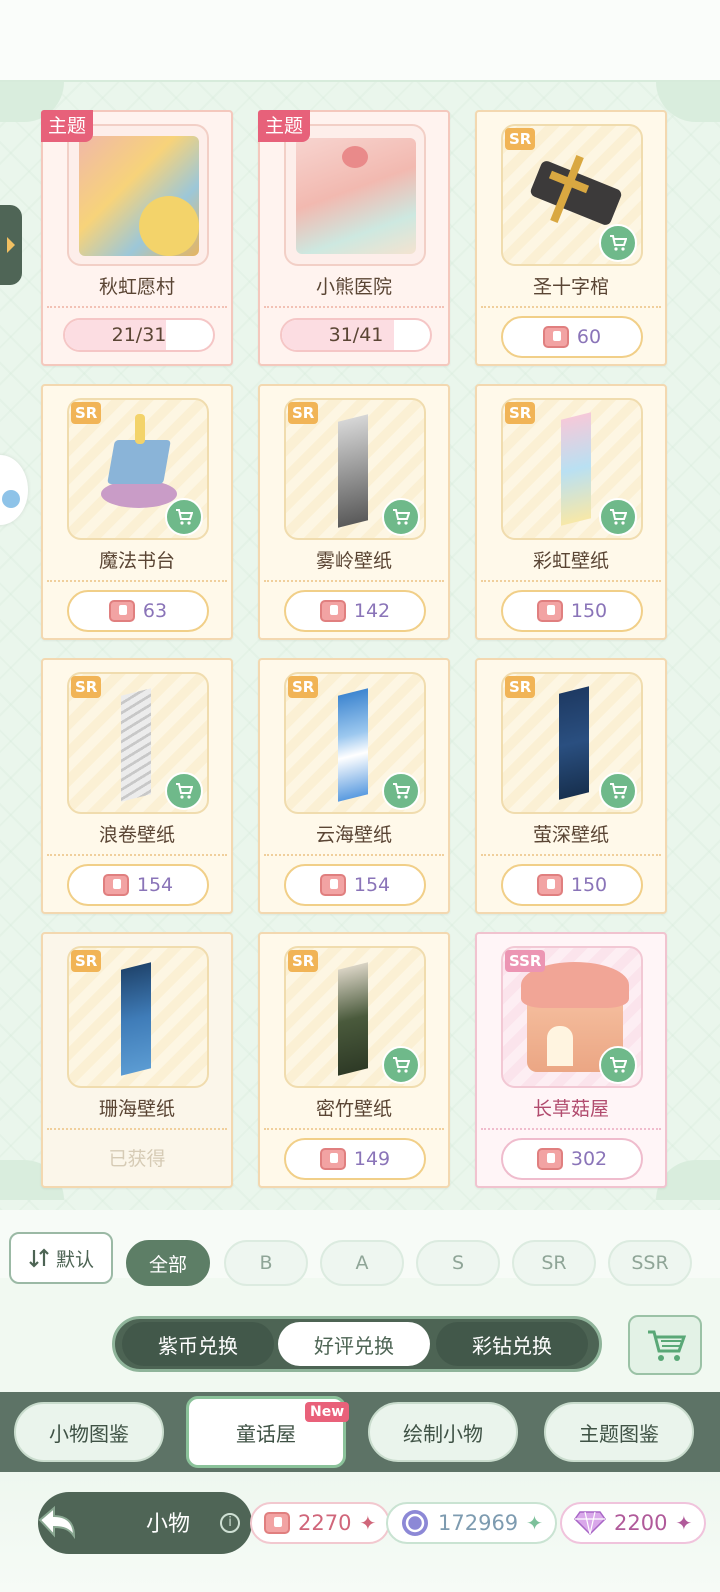  Describe the element at coordinates (353, 287) in the screenshot. I see `item-name: 小熊医院` at that location.